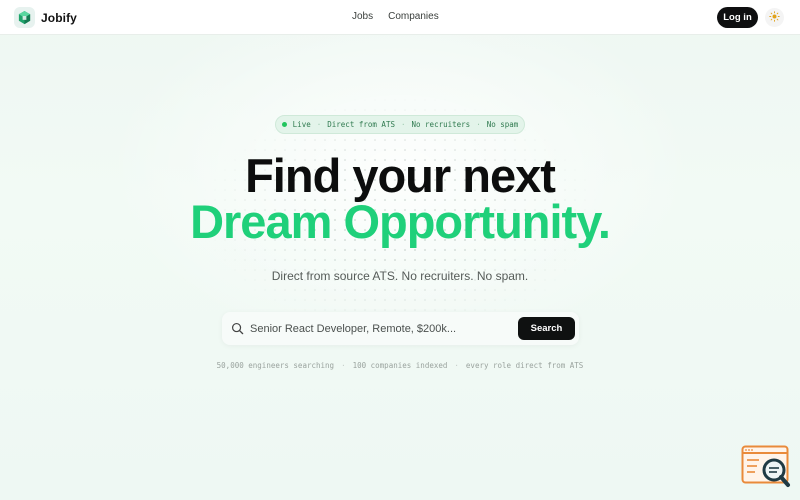 Image resolution: width=800 pixels, height=500 pixels. Describe the element at coordinates (284, 124) in the screenshot. I see `live-dot-icon` at that location.